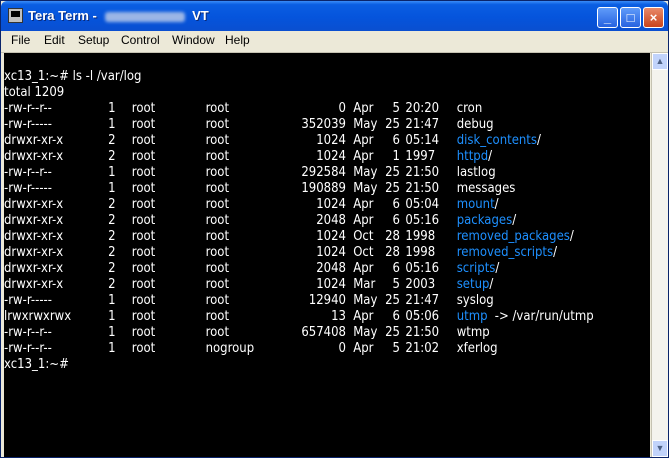  What do you see at coordinates (323, 124) in the screenshot?
I see `col-size: 352039` at bounding box center [323, 124].